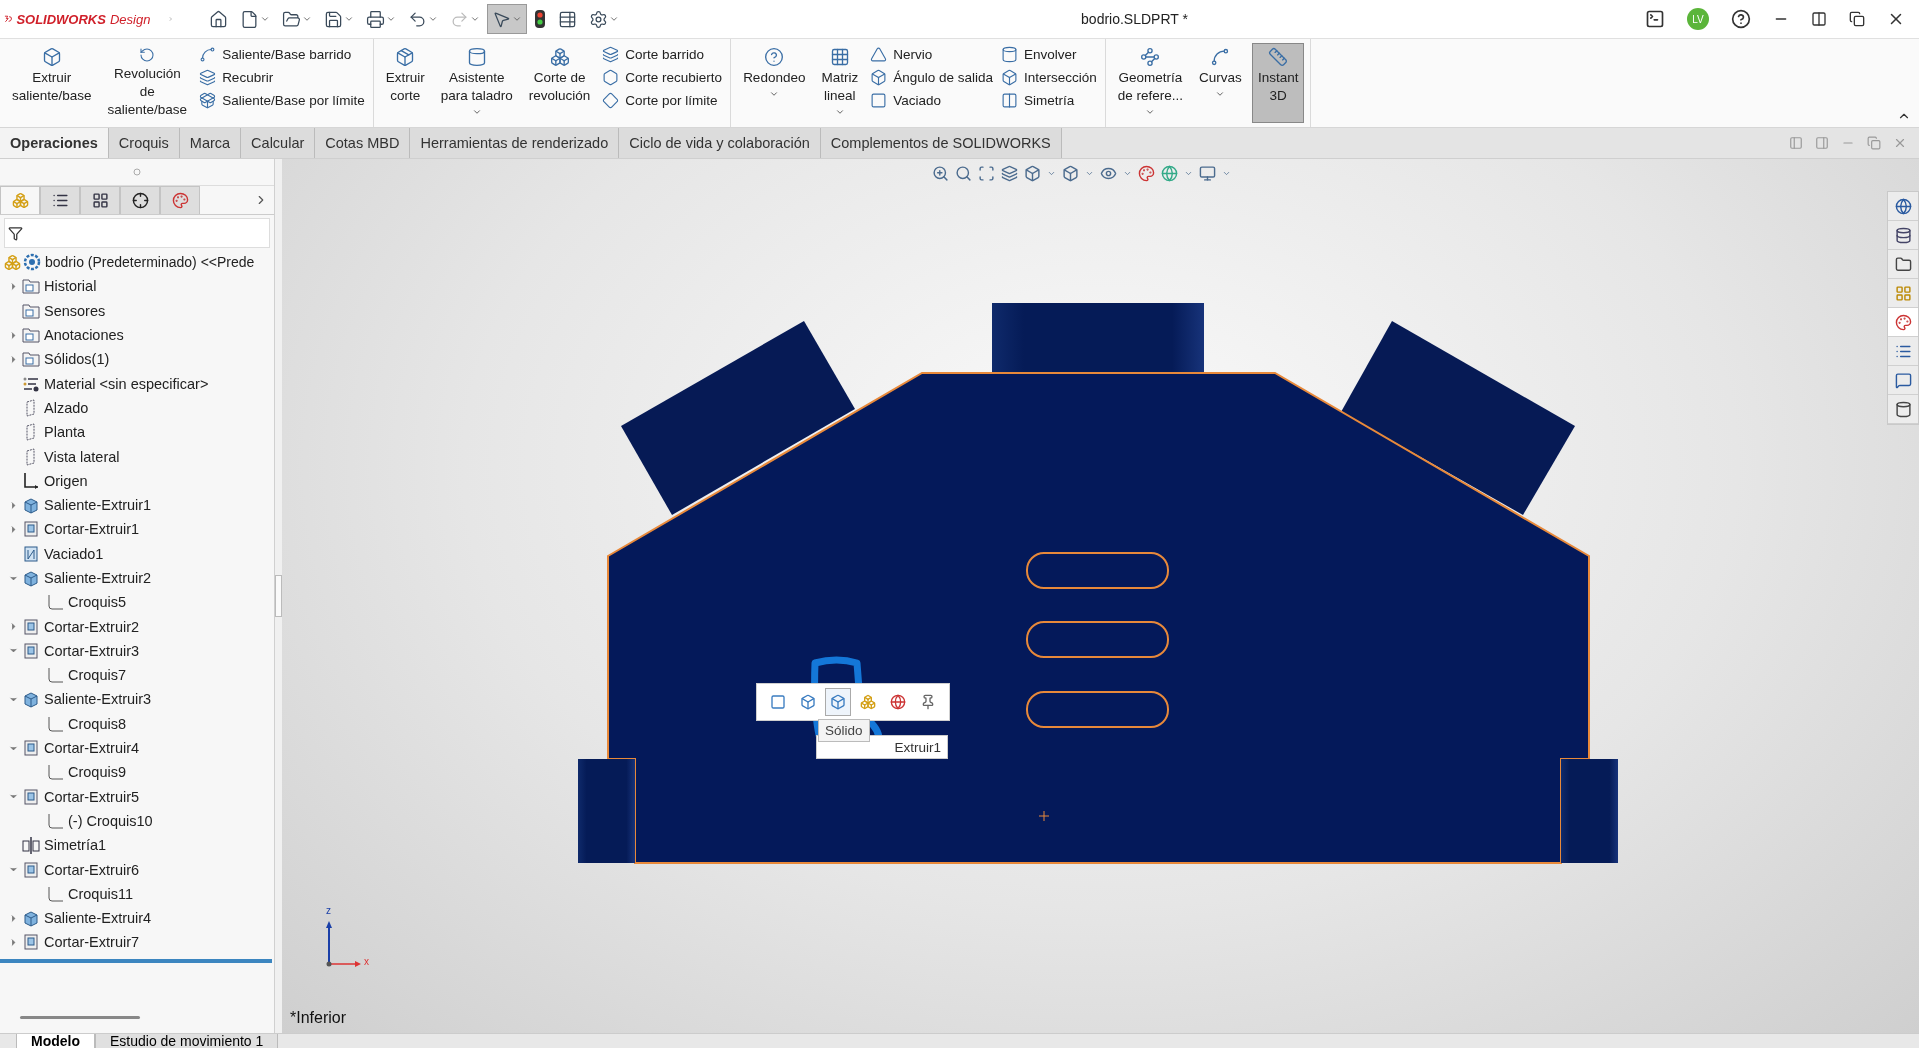 This screenshot has height=1048, width=1919. Describe the element at coordinates (137, 578) in the screenshot. I see `tree-item: Saliente-Extruir2` at that location.